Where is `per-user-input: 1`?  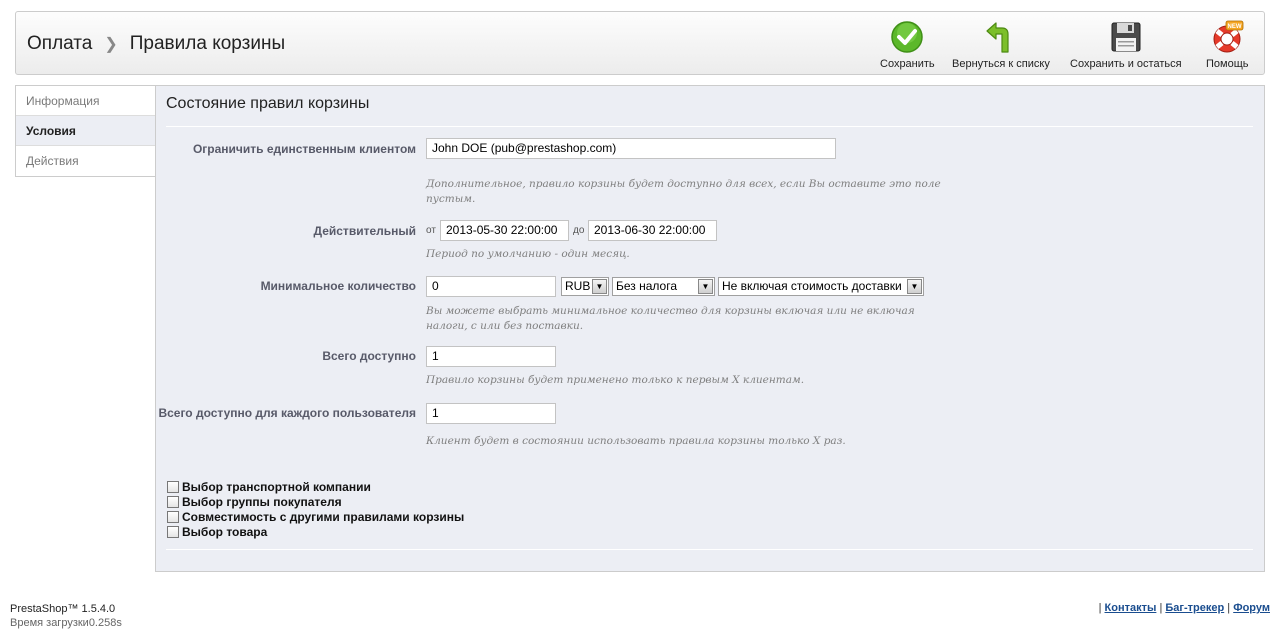 per-user-input: 1 is located at coordinates (491, 413).